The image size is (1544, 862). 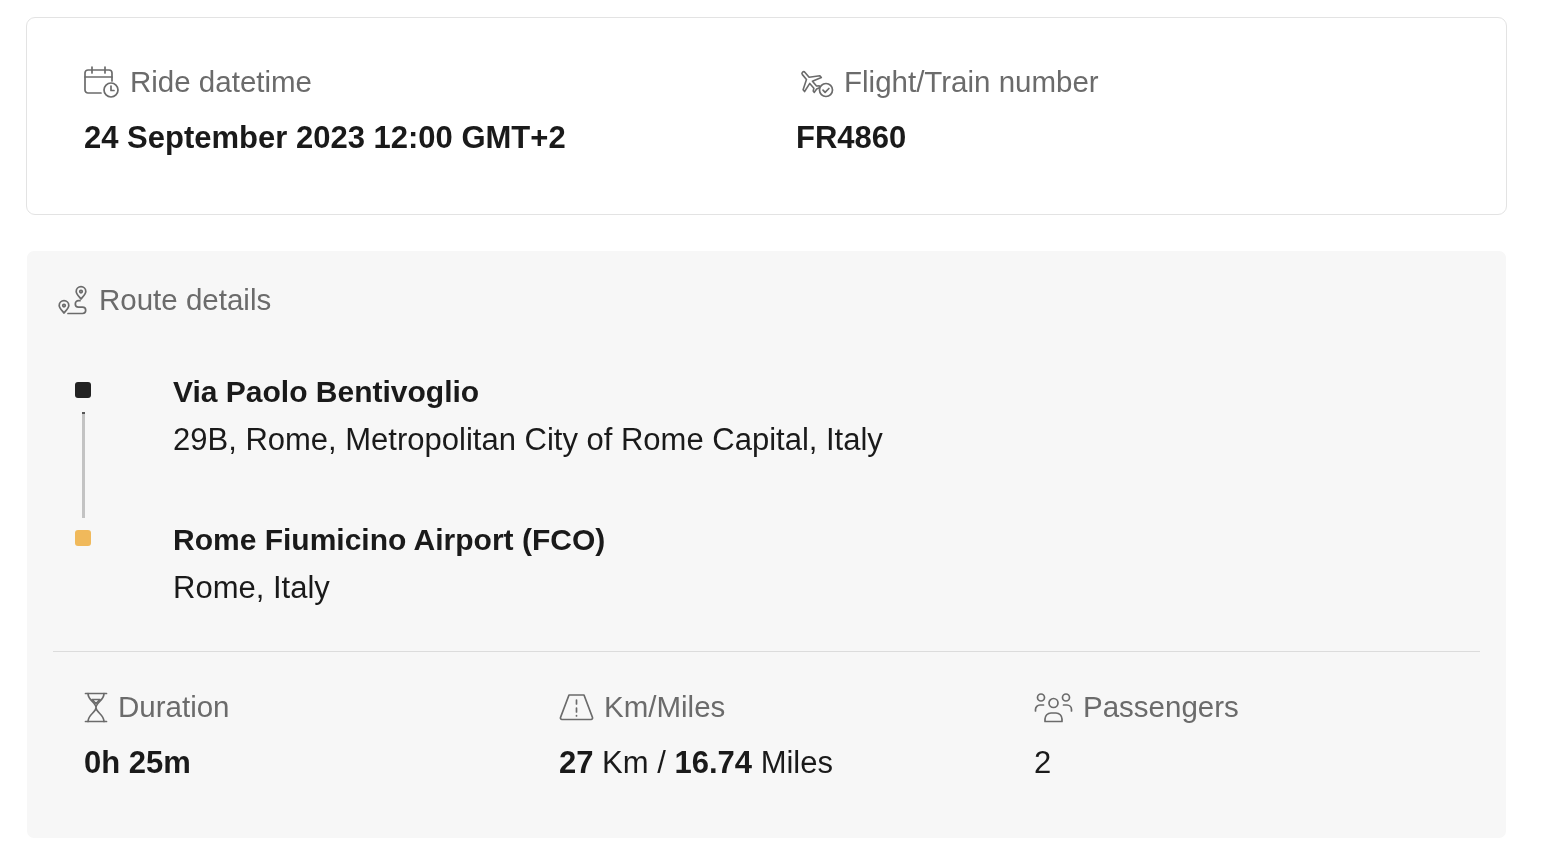 What do you see at coordinates (185, 300) in the screenshot?
I see `section-title: Route details` at bounding box center [185, 300].